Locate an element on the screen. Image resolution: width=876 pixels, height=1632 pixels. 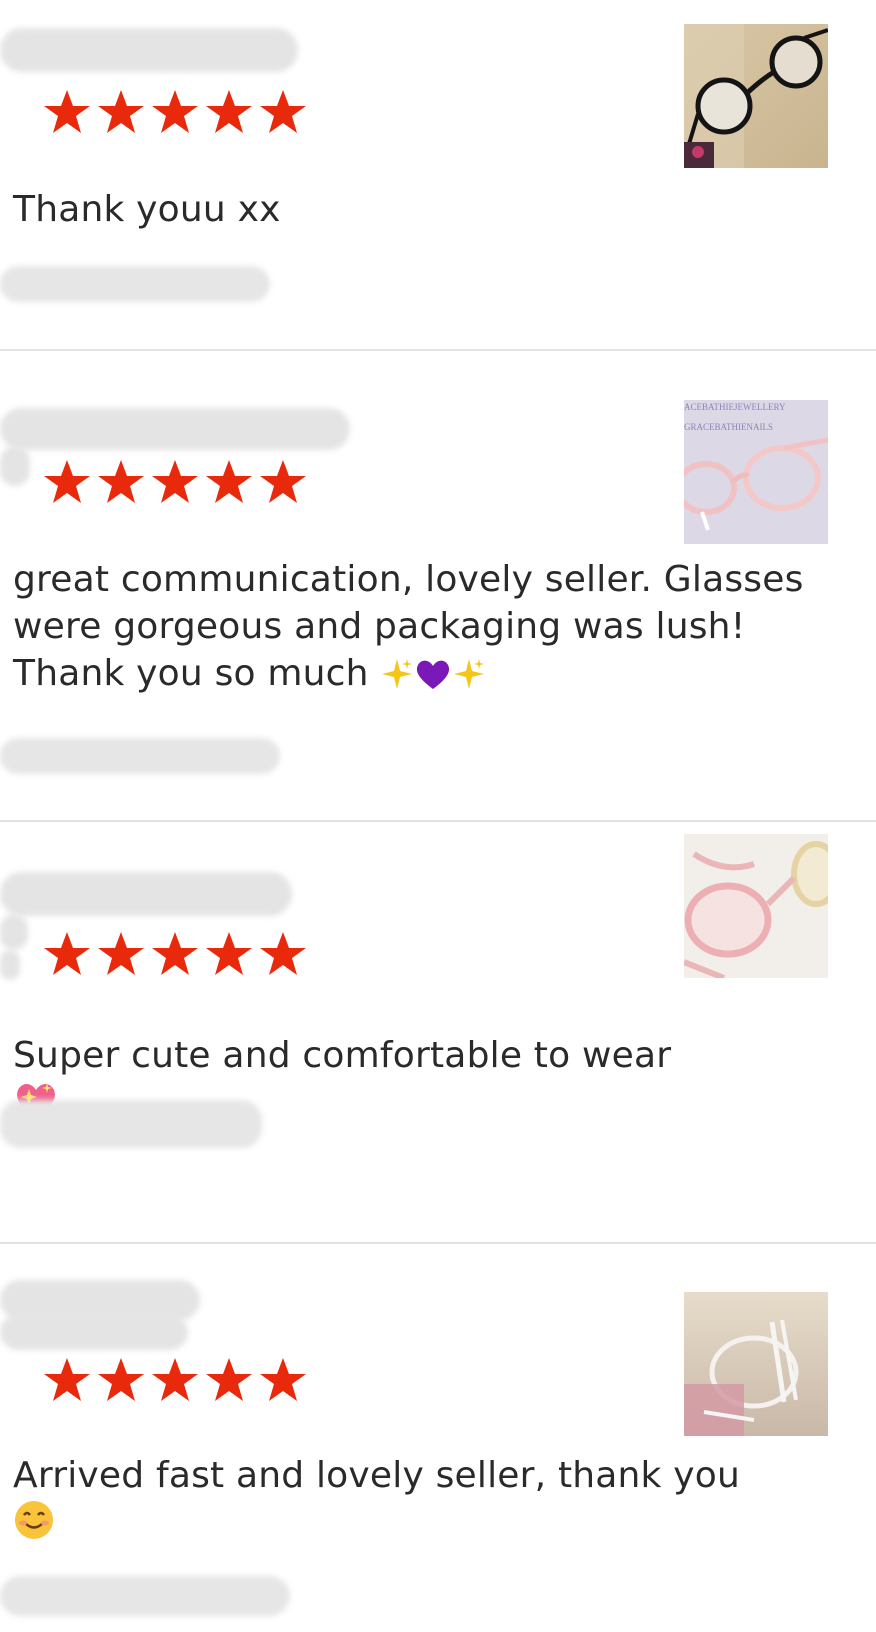
clear-glasses-photo-icon is located at coordinates (756, 1364).